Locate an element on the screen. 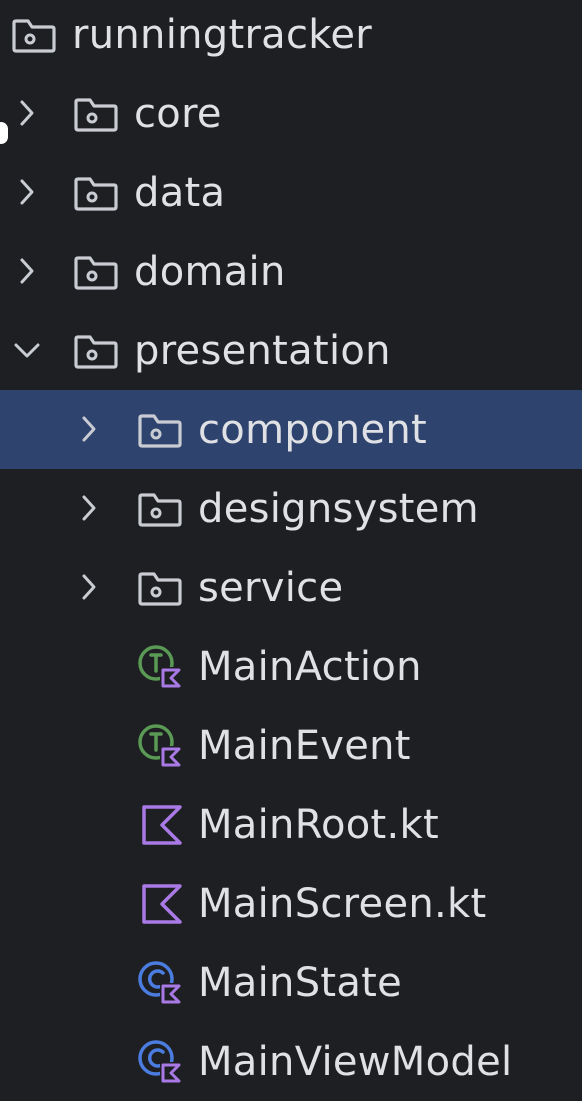 Image resolution: width=582 pixels, height=1101 pixels. tree-label-service: service is located at coordinates (271, 588).